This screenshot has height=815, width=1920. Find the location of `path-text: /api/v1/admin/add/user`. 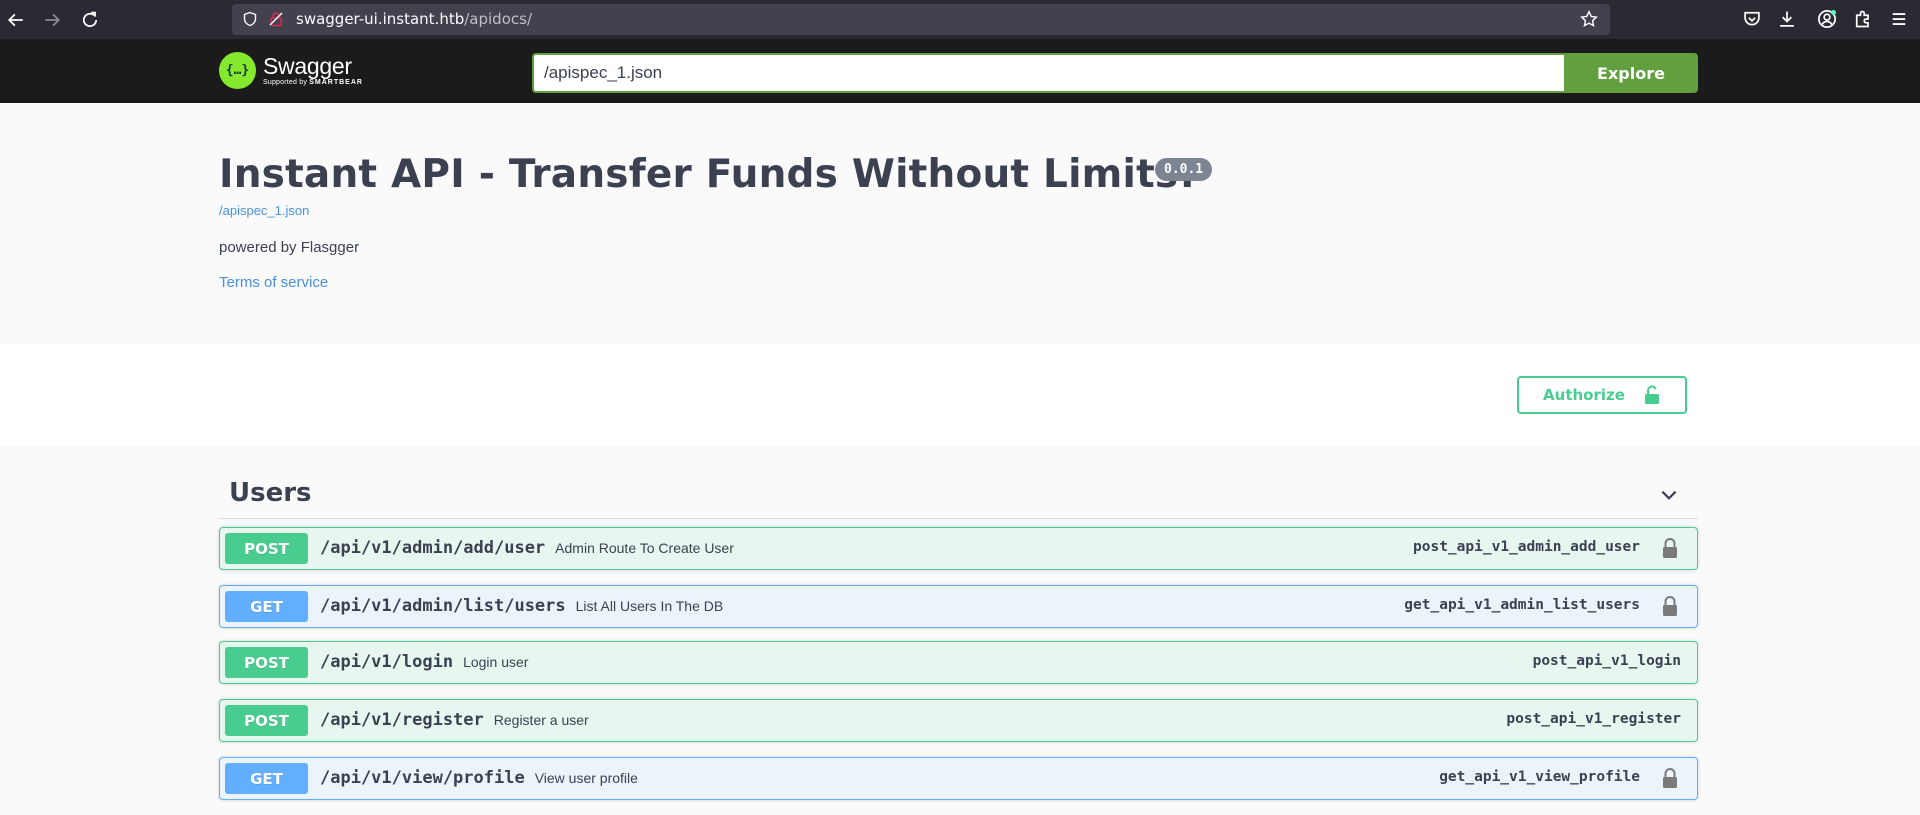

path-text: /api/v1/admin/add/user is located at coordinates (433, 548).